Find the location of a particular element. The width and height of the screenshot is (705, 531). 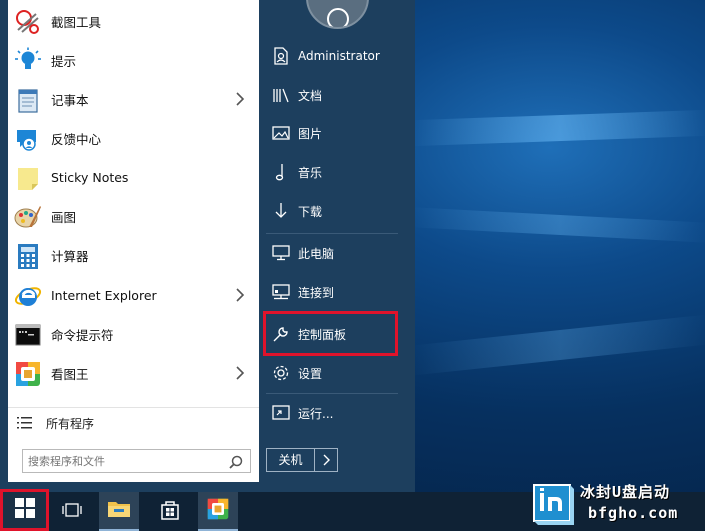

menu-item-music: 音乐 is located at coordinates (331, 172).